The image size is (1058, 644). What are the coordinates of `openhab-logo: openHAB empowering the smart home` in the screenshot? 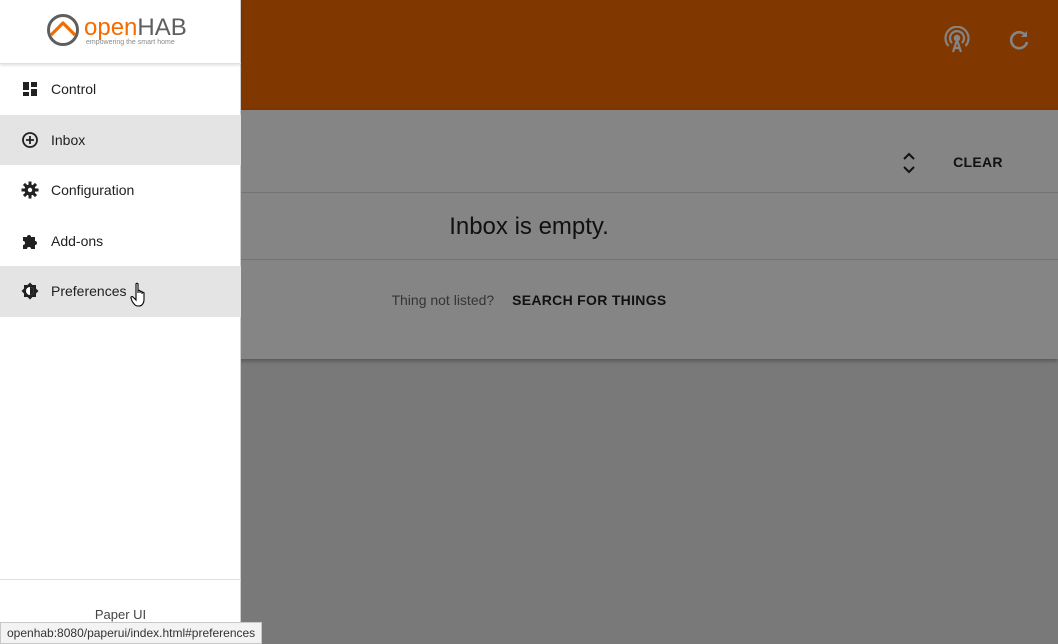 It's located at (121, 32).